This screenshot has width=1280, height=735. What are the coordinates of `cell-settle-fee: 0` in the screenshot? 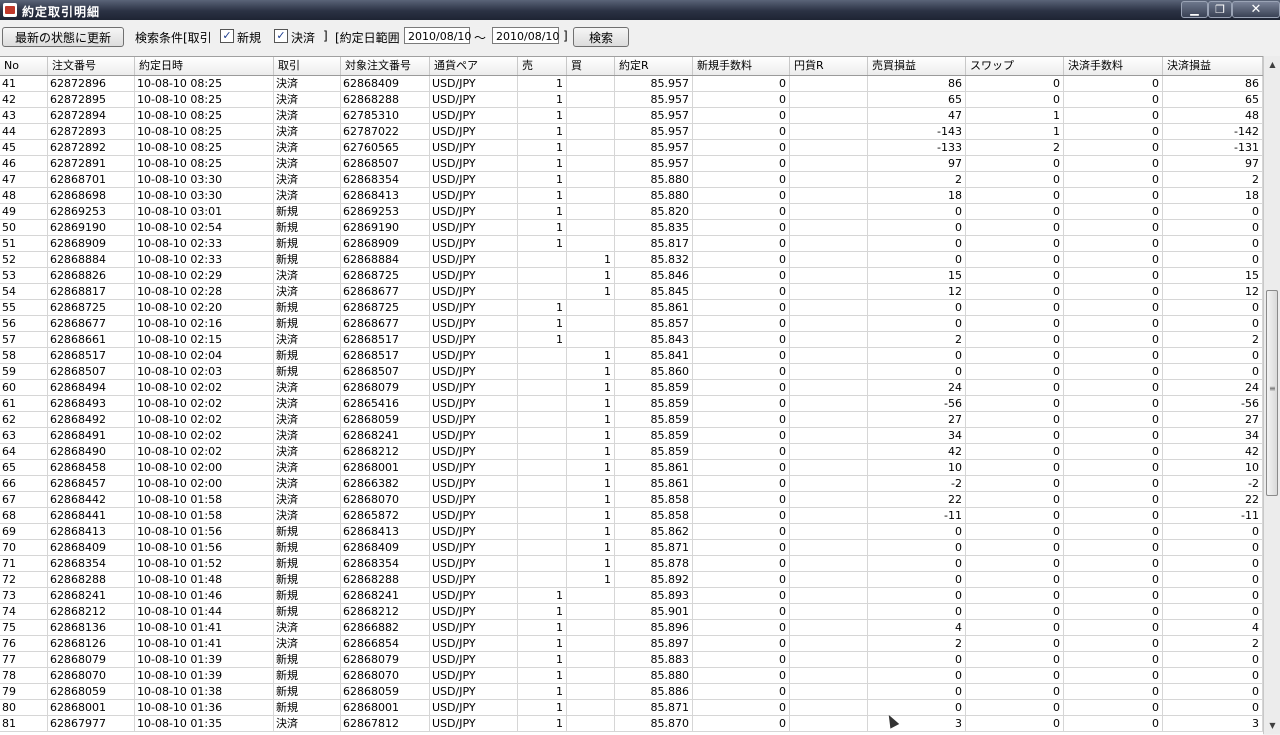 It's located at (1113, 388).